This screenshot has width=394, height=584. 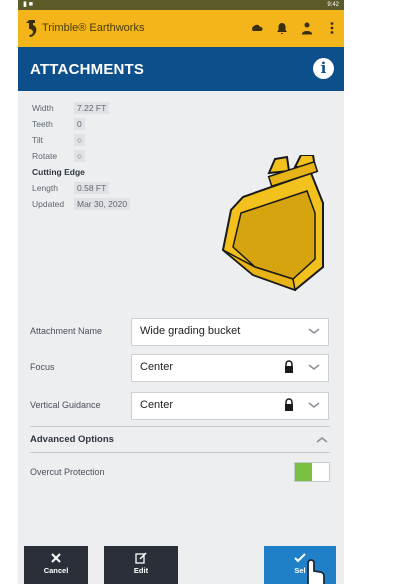 I want to click on spec-label: Updated, so click(x=48, y=204).